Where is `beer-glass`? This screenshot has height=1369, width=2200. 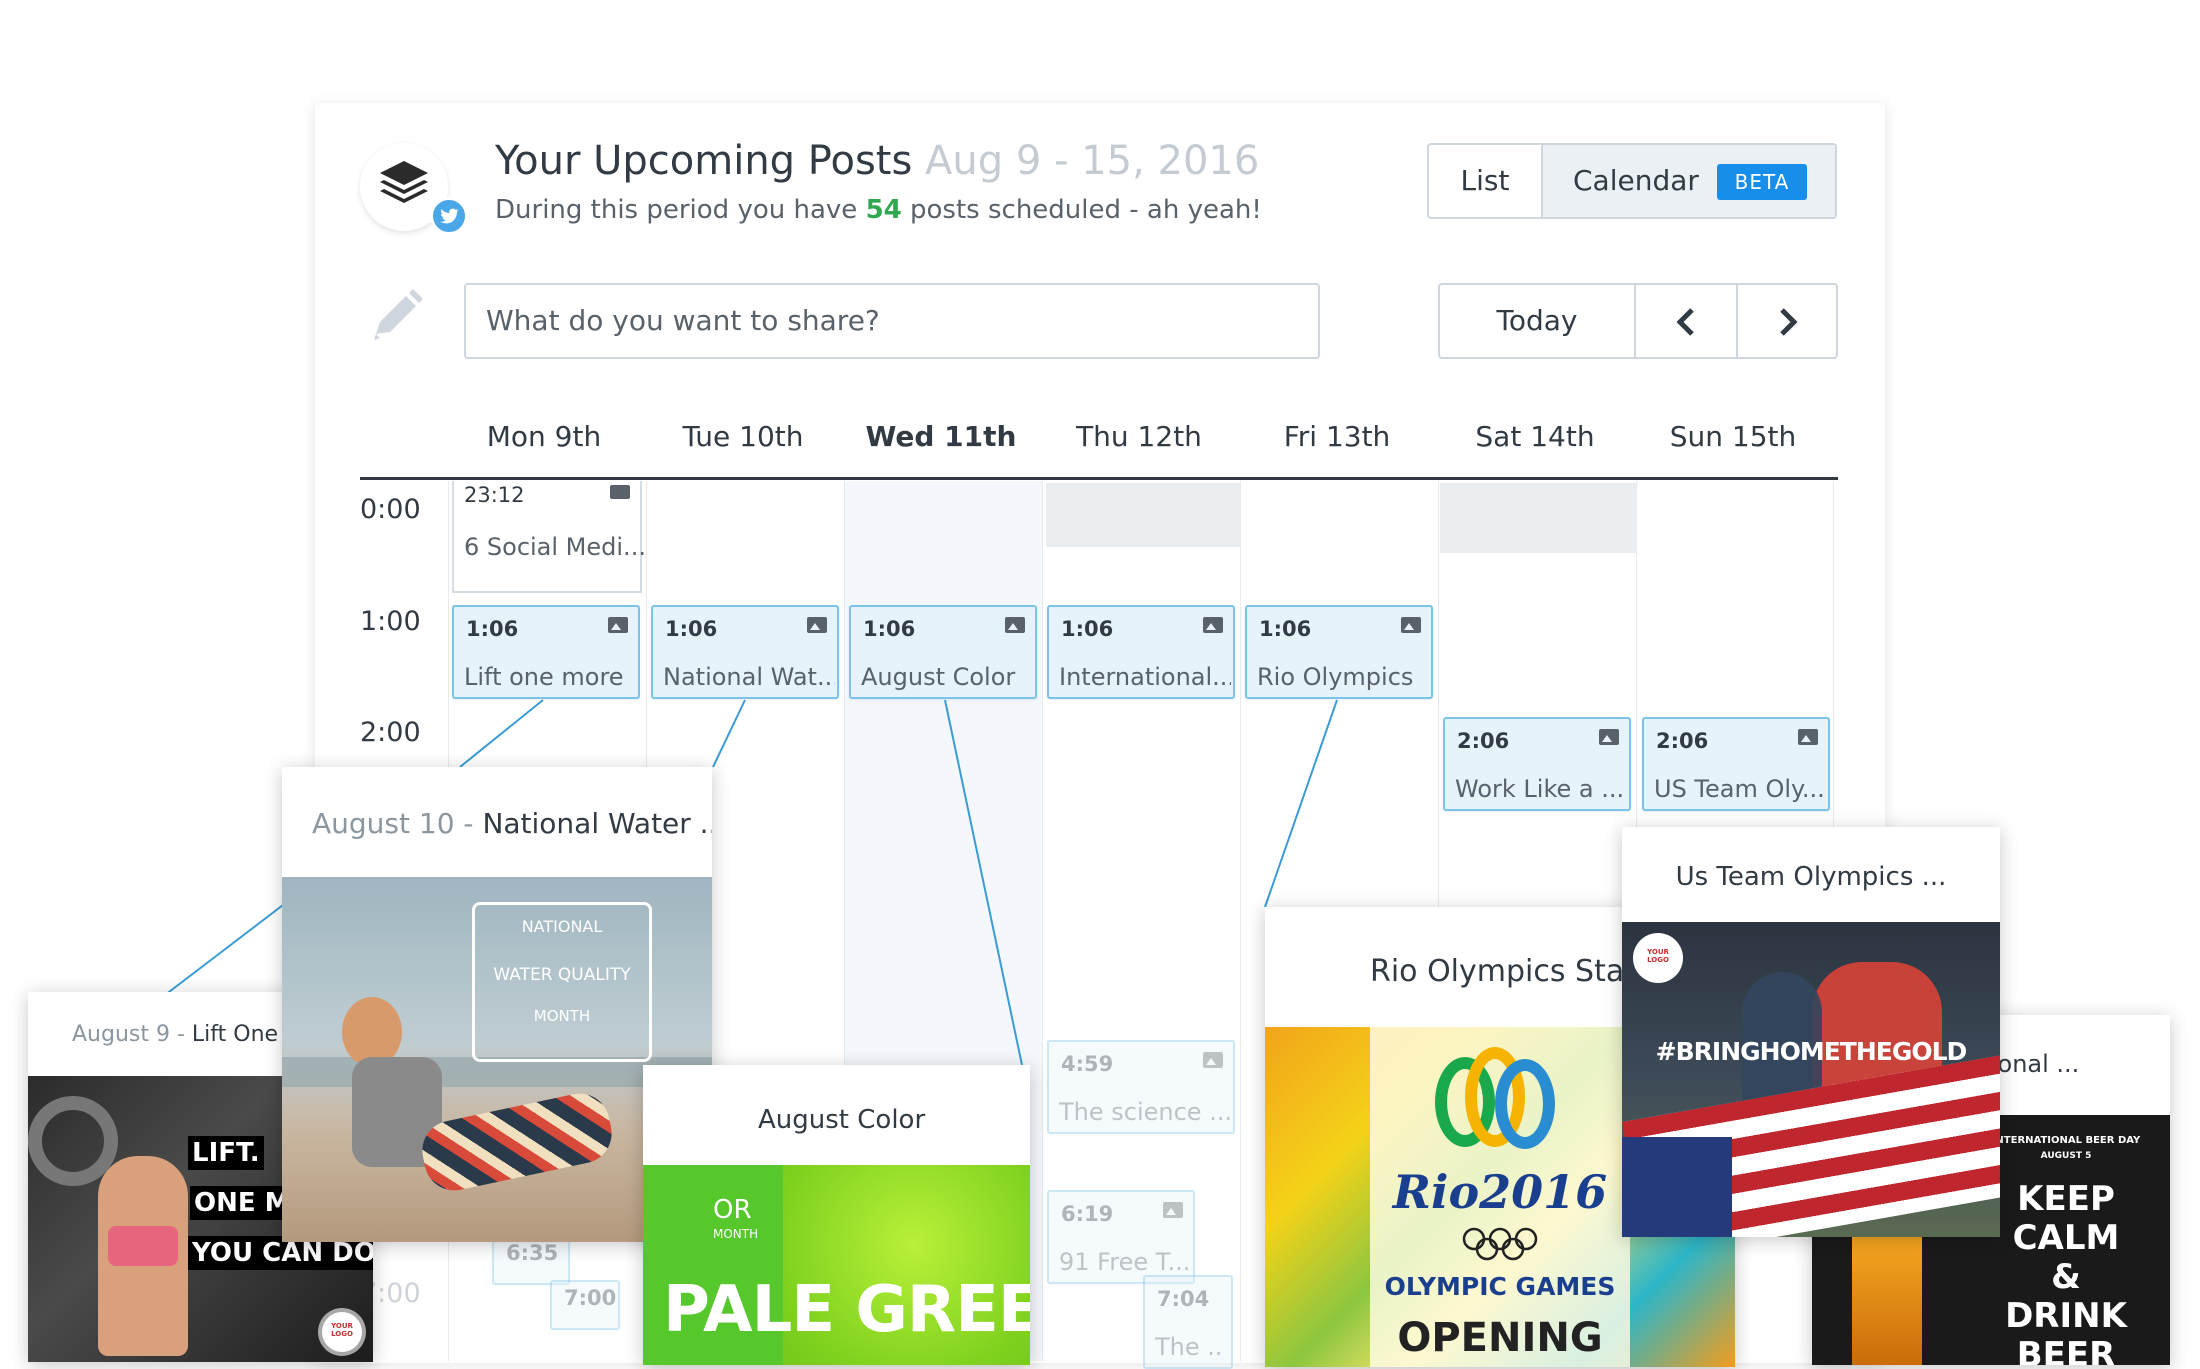
beer-glass is located at coordinates (1887, 1300).